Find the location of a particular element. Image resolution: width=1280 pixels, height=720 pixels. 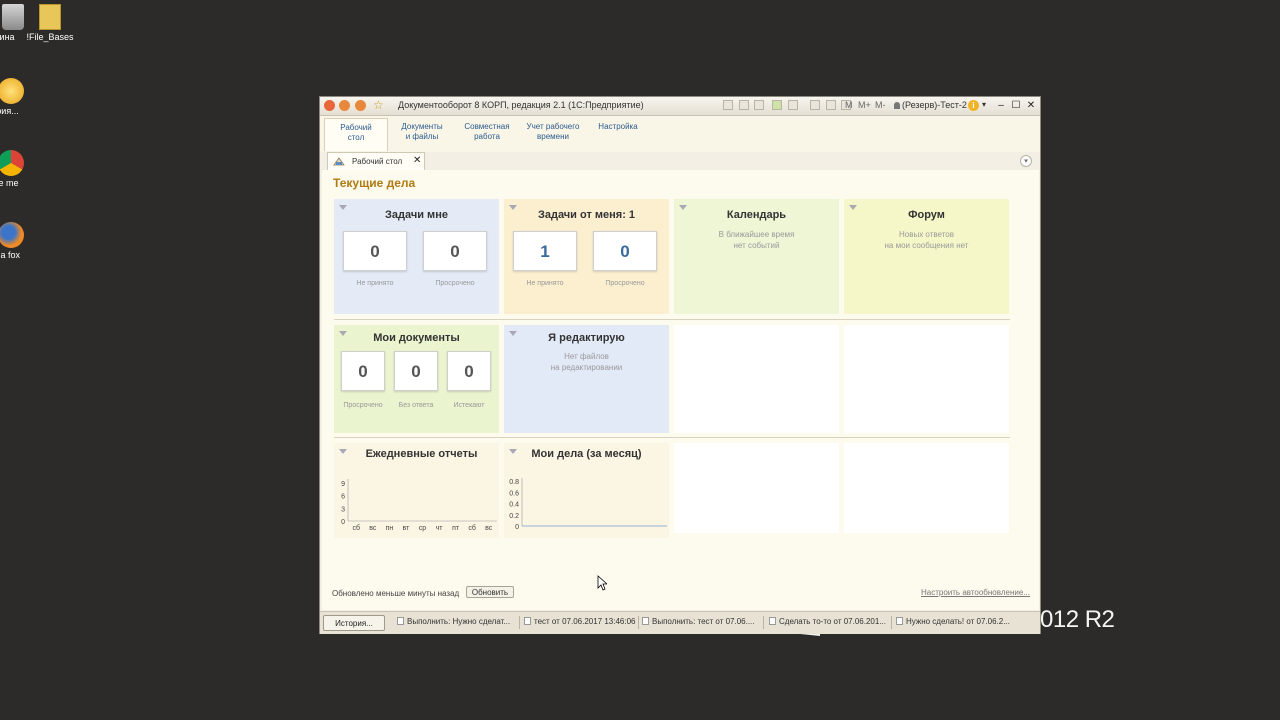

minimize-button: – is located at coordinates (1001, 105).